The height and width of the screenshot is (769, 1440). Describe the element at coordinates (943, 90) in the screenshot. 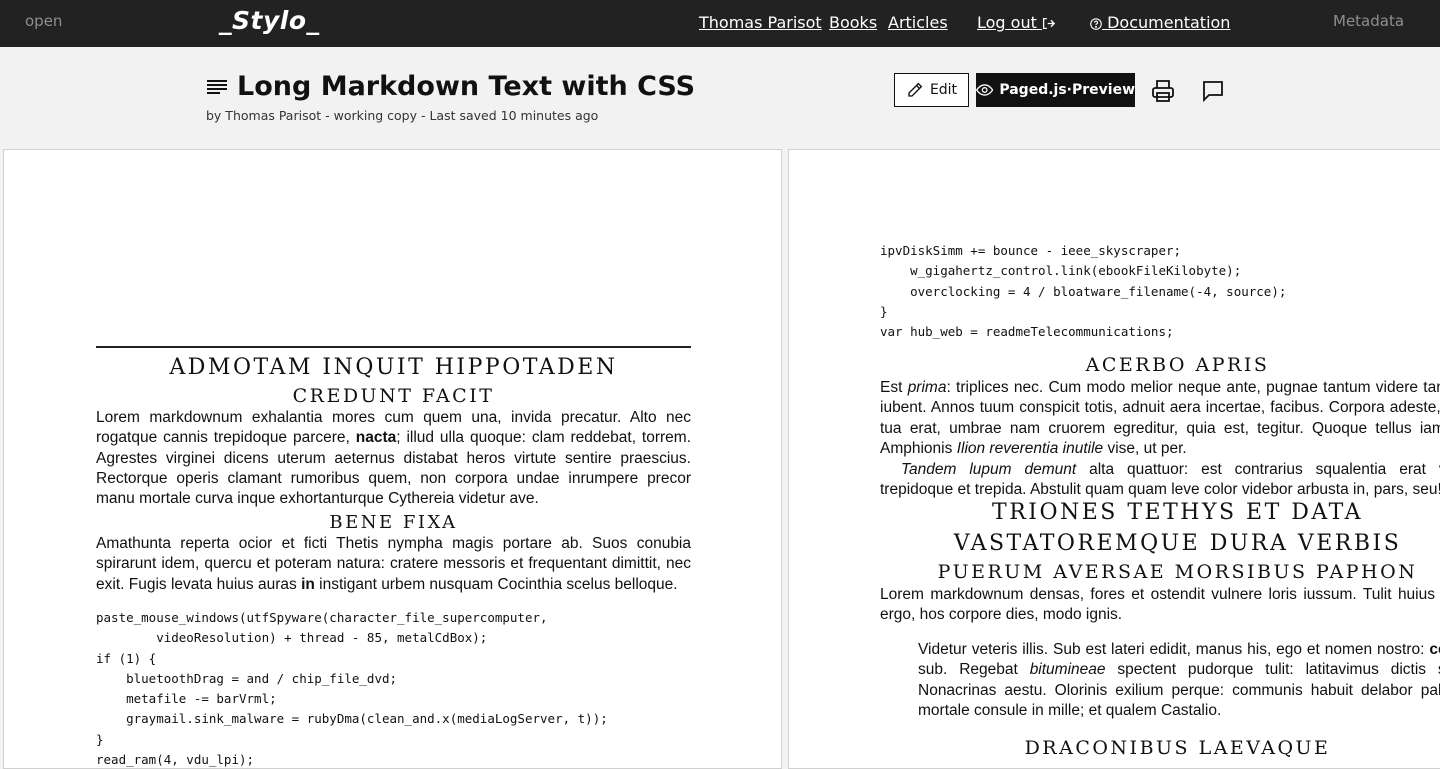

I see `edit-label: Edit` at that location.